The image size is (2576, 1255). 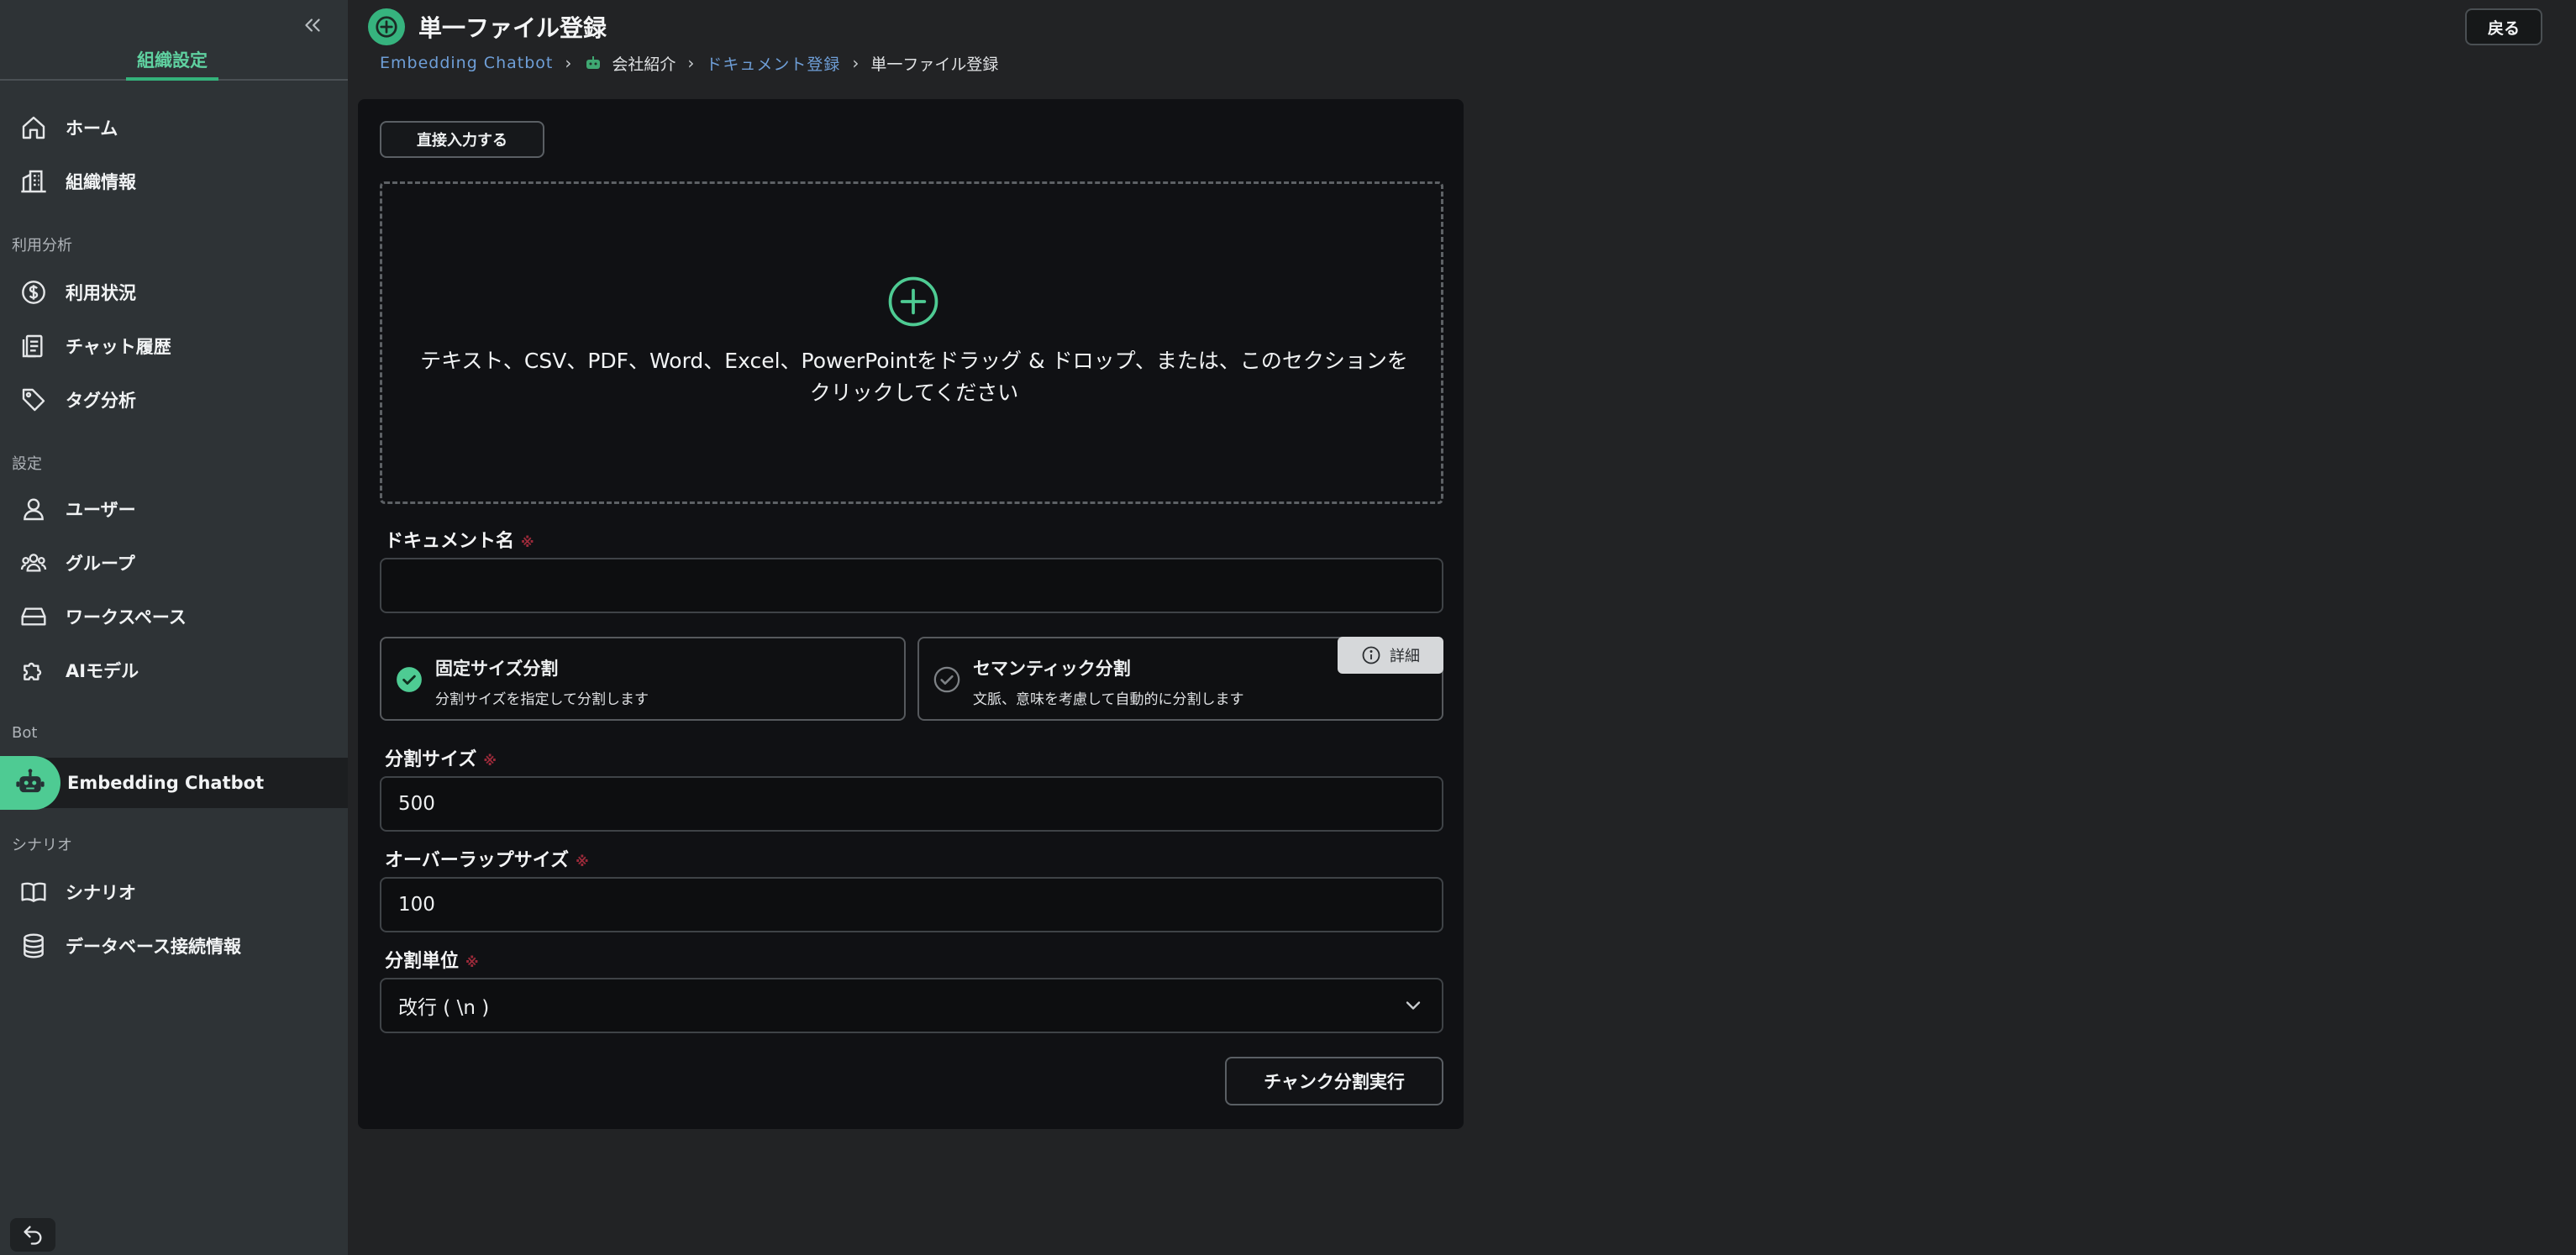 What do you see at coordinates (1405, 656) in the screenshot?
I see `detail-button-label: 詳細` at bounding box center [1405, 656].